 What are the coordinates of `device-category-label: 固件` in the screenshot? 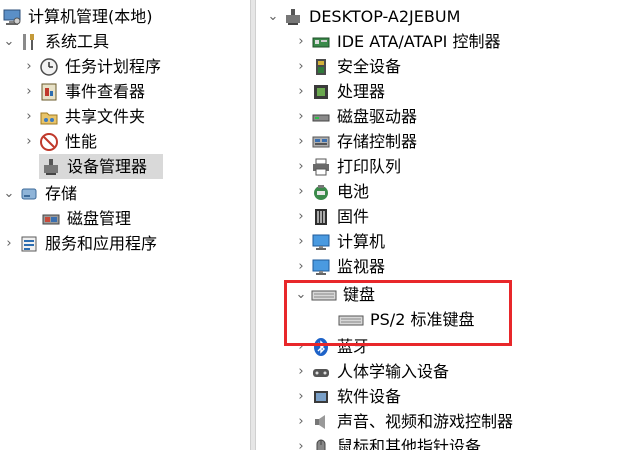 It's located at (353, 216).